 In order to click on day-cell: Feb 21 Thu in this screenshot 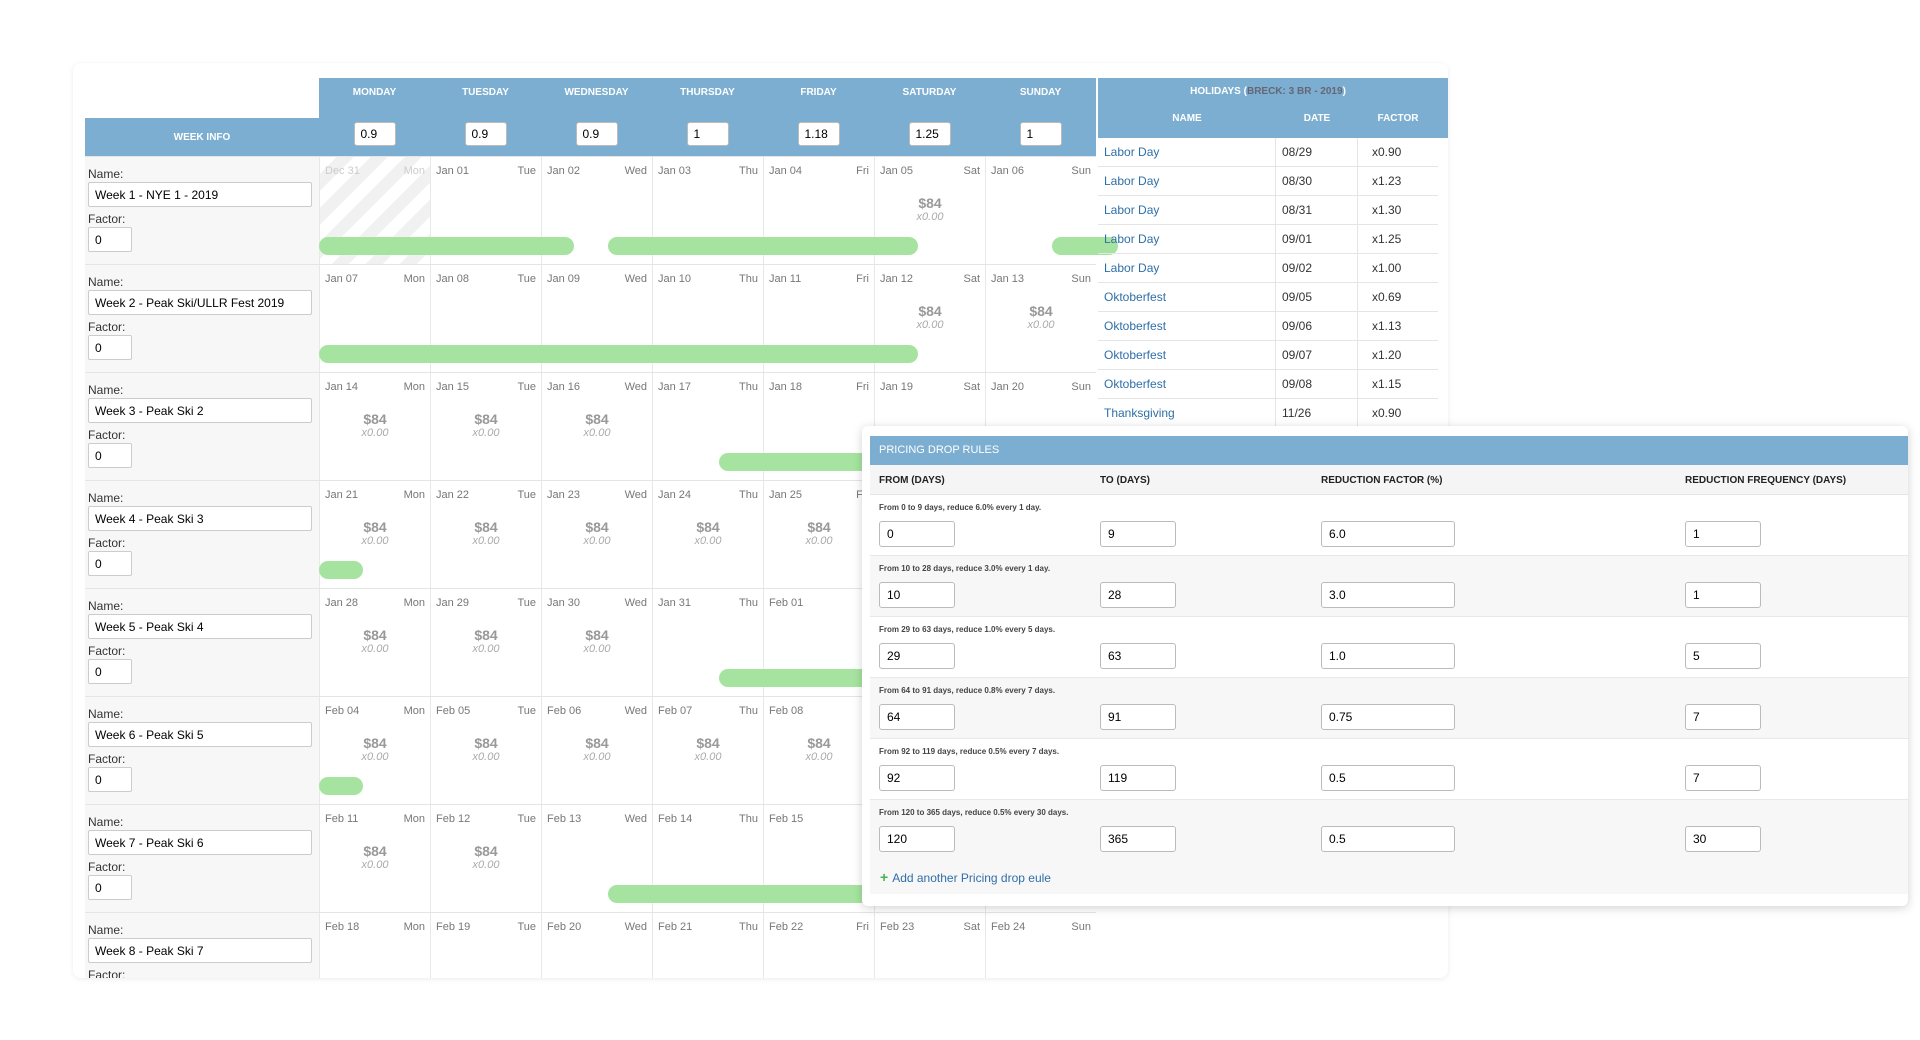, I will do `click(707, 945)`.